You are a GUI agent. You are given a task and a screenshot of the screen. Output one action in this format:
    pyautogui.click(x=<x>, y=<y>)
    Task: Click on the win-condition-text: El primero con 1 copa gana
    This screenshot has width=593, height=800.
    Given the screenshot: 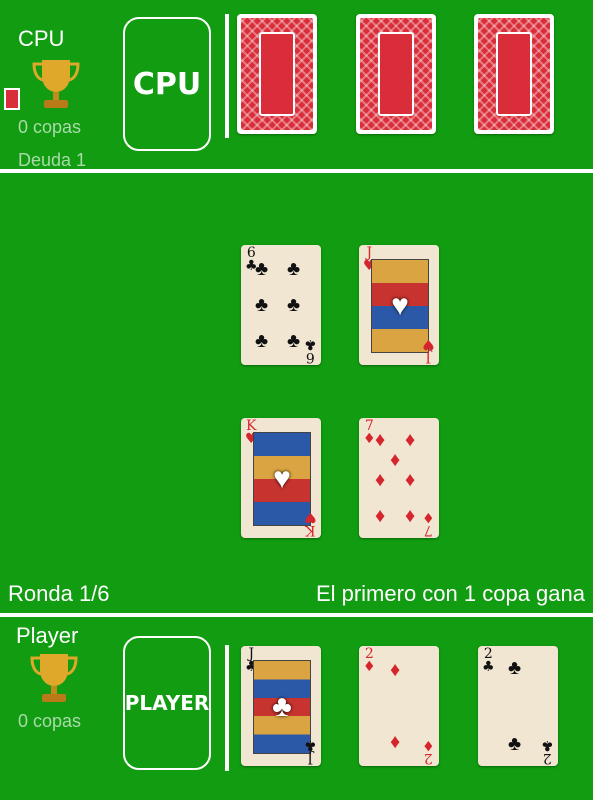 What is the action you would take?
    pyautogui.click(x=450, y=593)
    